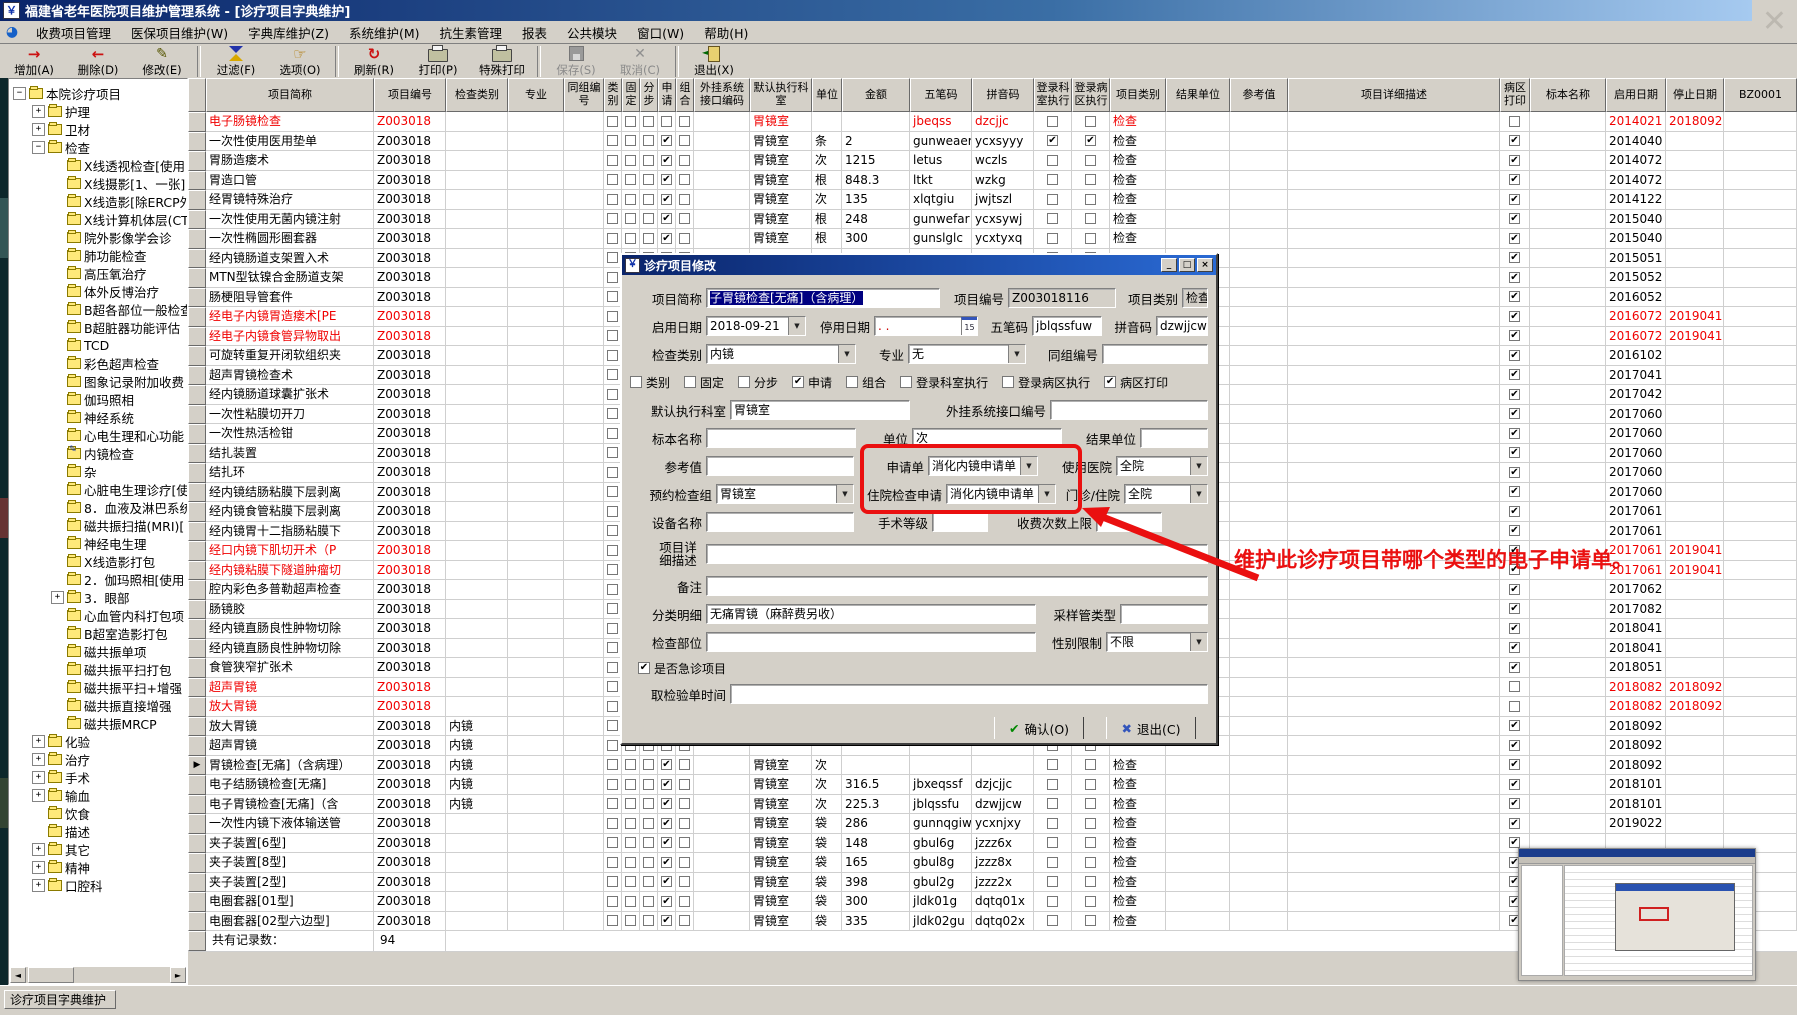 The width and height of the screenshot is (1797, 1015). What do you see at coordinates (650, 382) in the screenshot?
I see `type-checkbox: 类别` at bounding box center [650, 382].